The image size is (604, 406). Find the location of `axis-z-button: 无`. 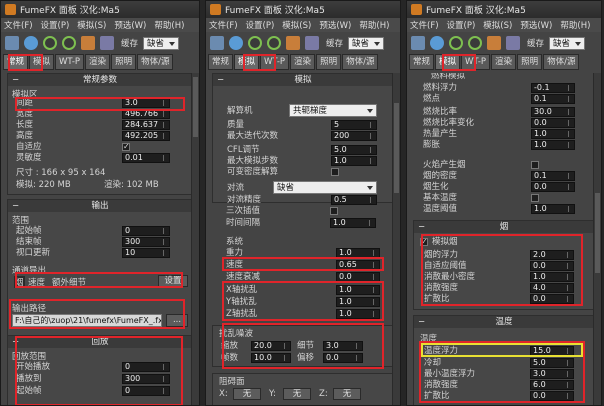

axis-z-button: 无 is located at coordinates (347, 394).